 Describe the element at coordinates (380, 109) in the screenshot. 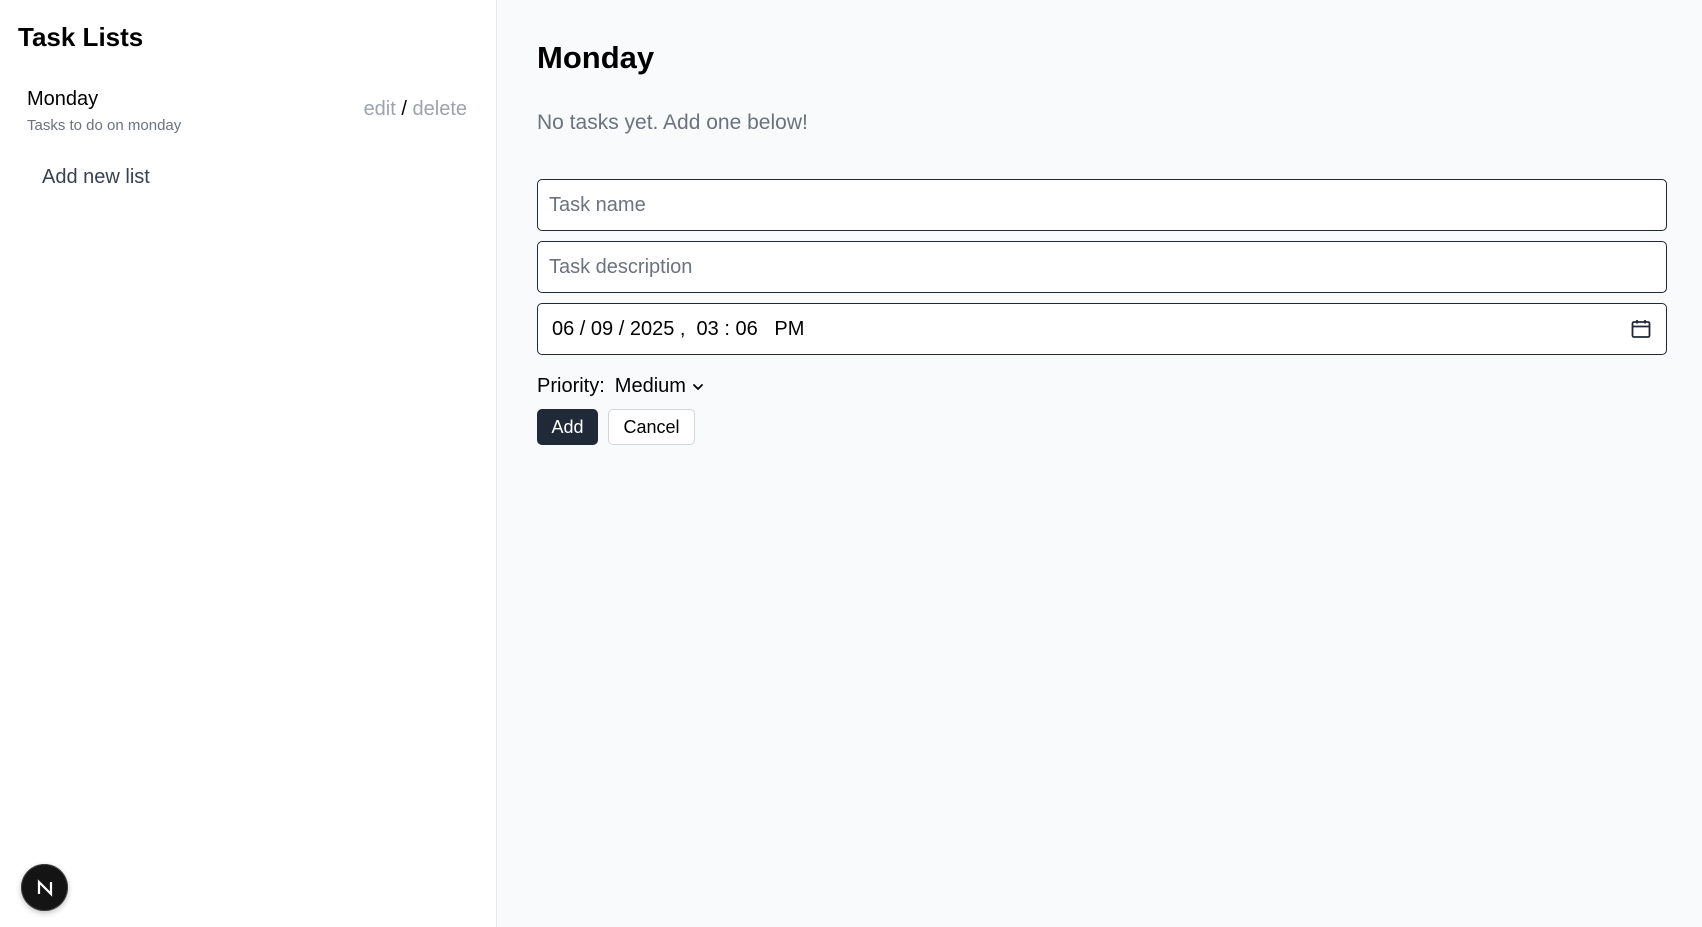

I see `edit-list-link: edit` at that location.